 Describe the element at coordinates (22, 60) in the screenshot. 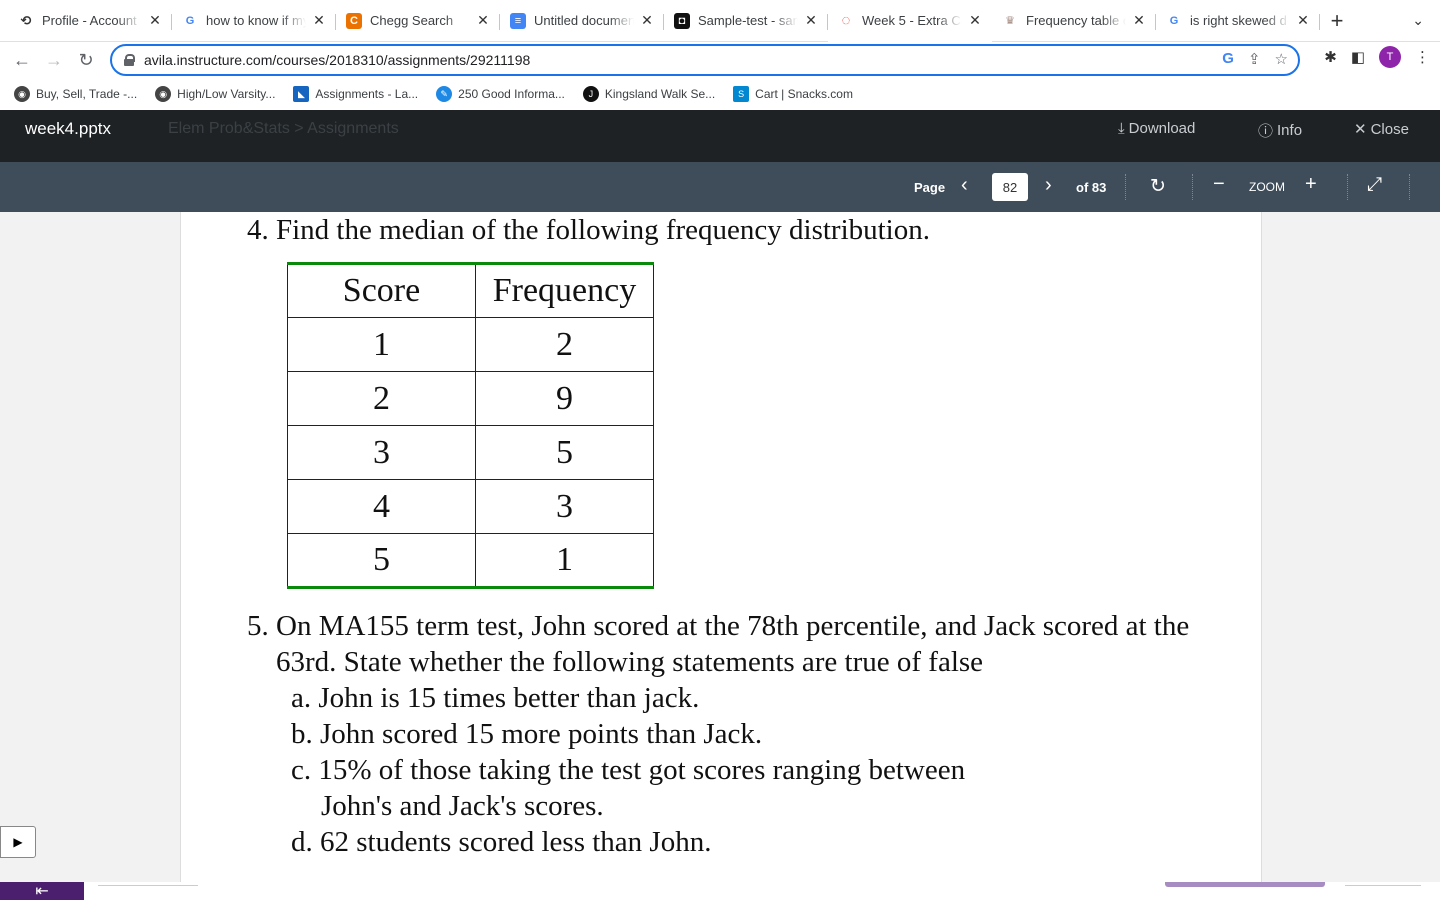

I see `back-arrow-icon: ←` at that location.